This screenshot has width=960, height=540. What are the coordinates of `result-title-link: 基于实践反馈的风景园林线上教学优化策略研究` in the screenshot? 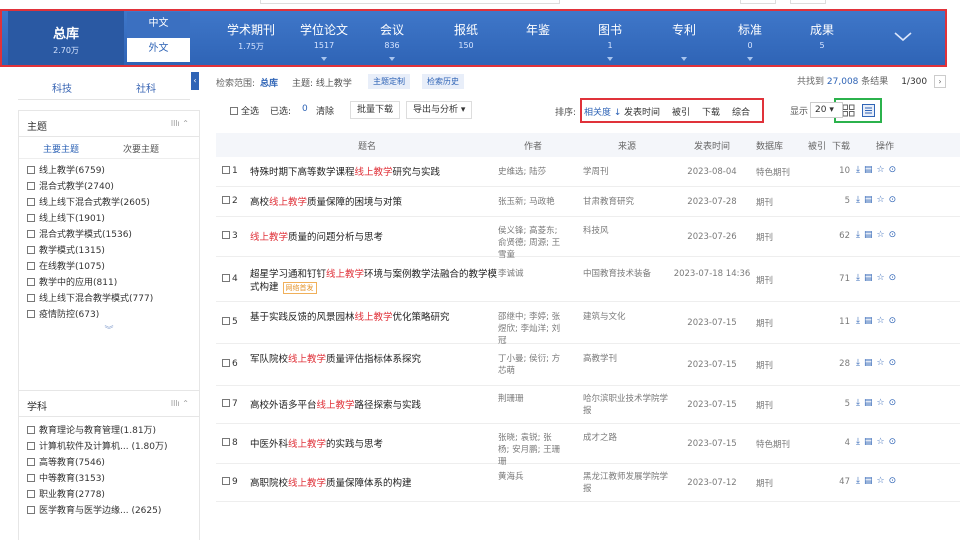 It's located at (375, 317).